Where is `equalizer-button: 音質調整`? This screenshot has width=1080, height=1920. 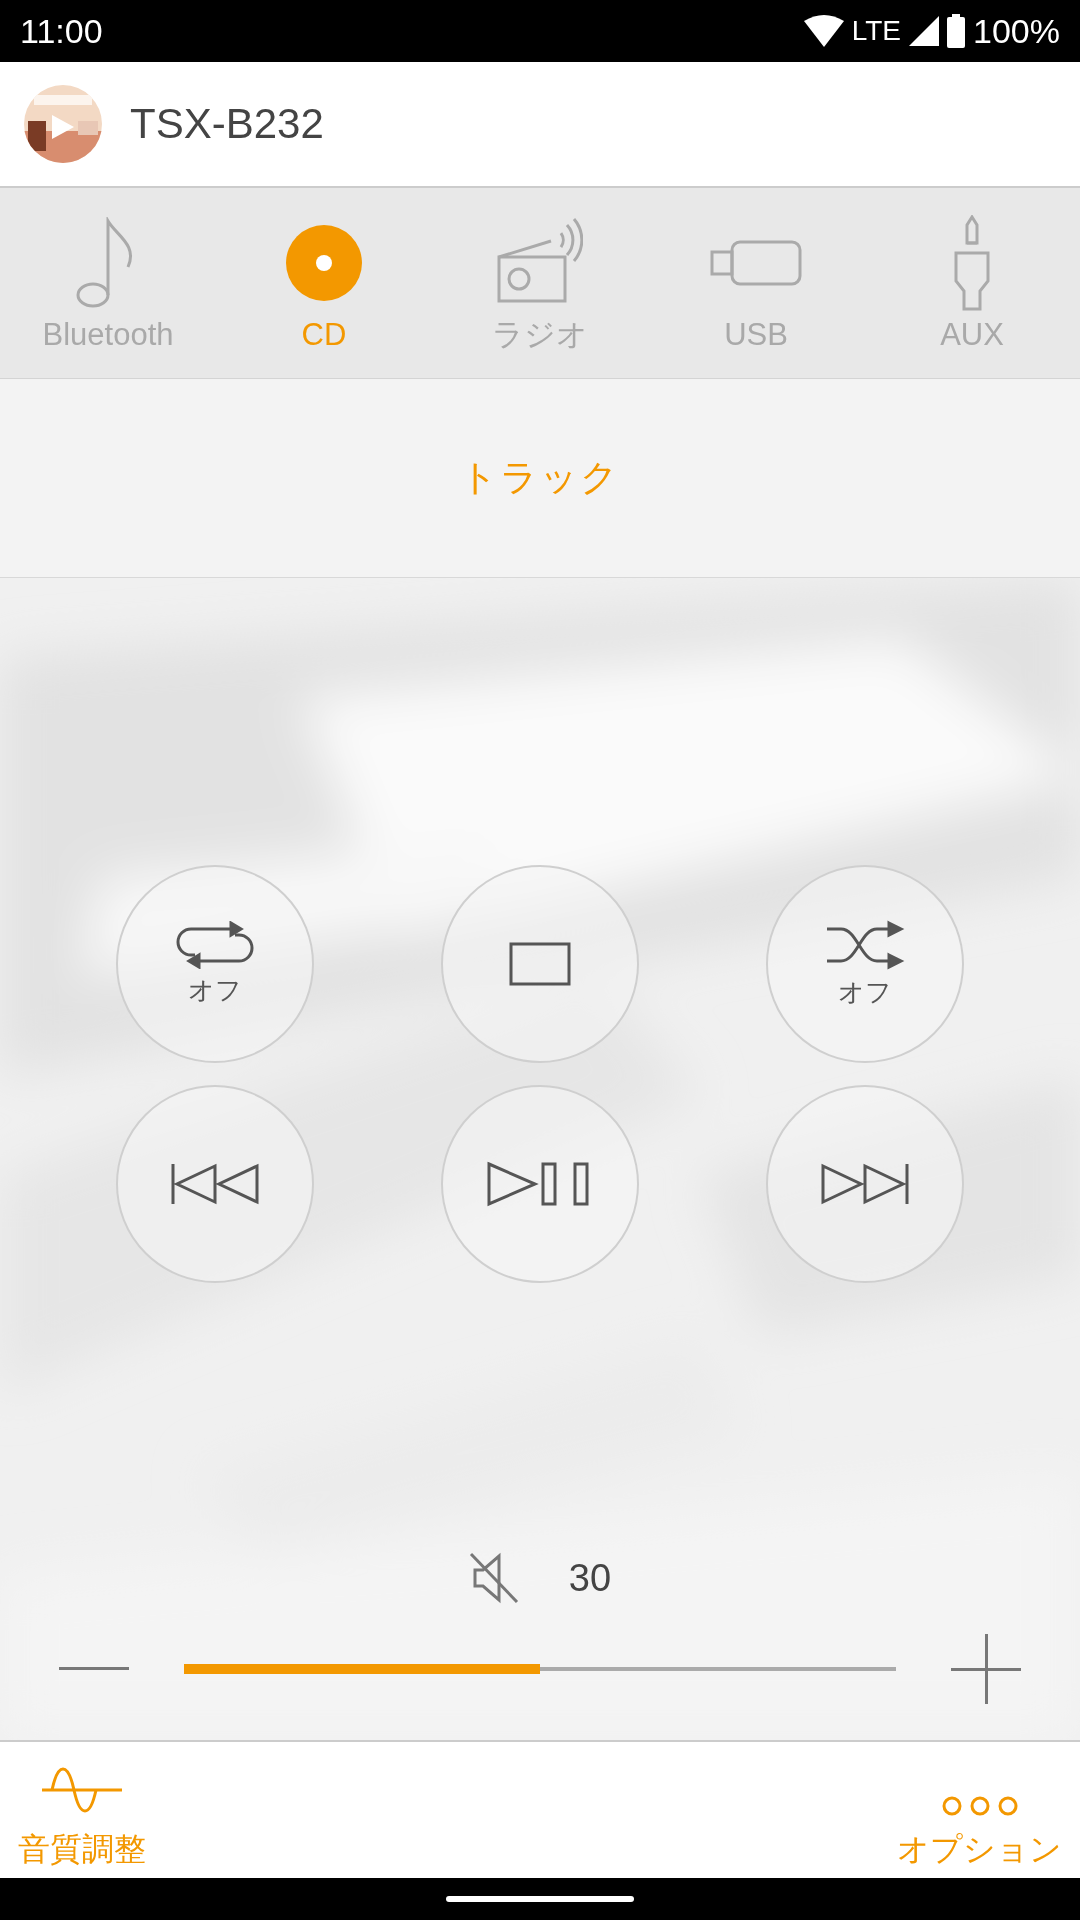 equalizer-button: 音質調整 is located at coordinates (82, 1817).